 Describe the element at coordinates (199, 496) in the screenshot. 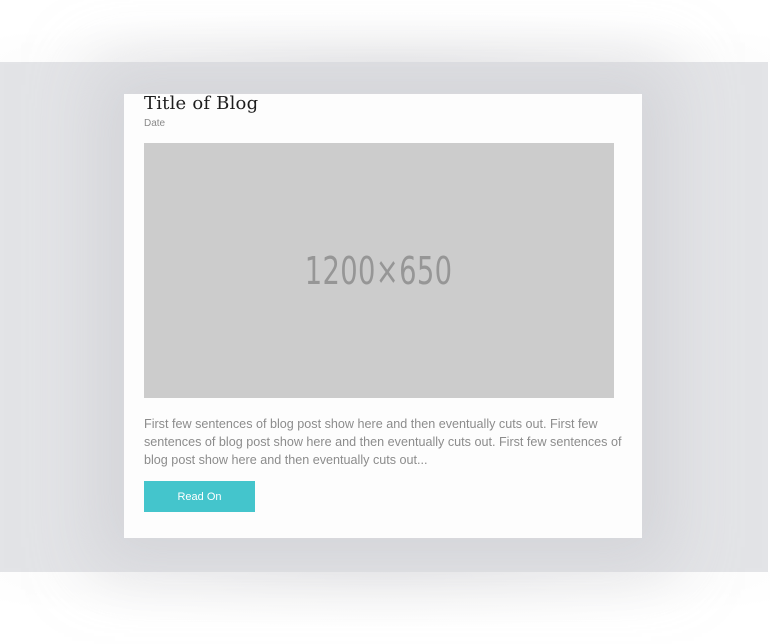

I see `read-on-button: Read On` at that location.